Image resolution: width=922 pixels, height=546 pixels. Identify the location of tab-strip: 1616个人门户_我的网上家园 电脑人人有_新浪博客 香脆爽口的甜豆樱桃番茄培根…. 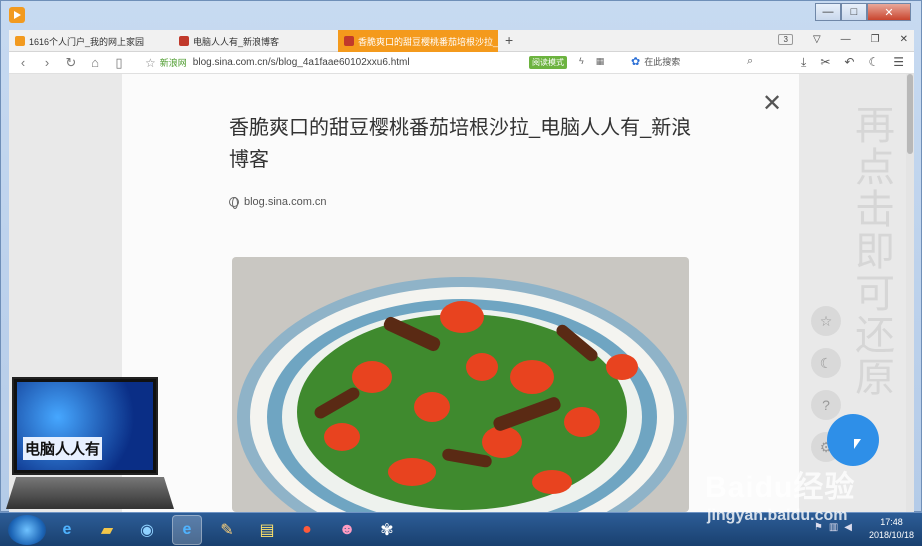
(461, 41).